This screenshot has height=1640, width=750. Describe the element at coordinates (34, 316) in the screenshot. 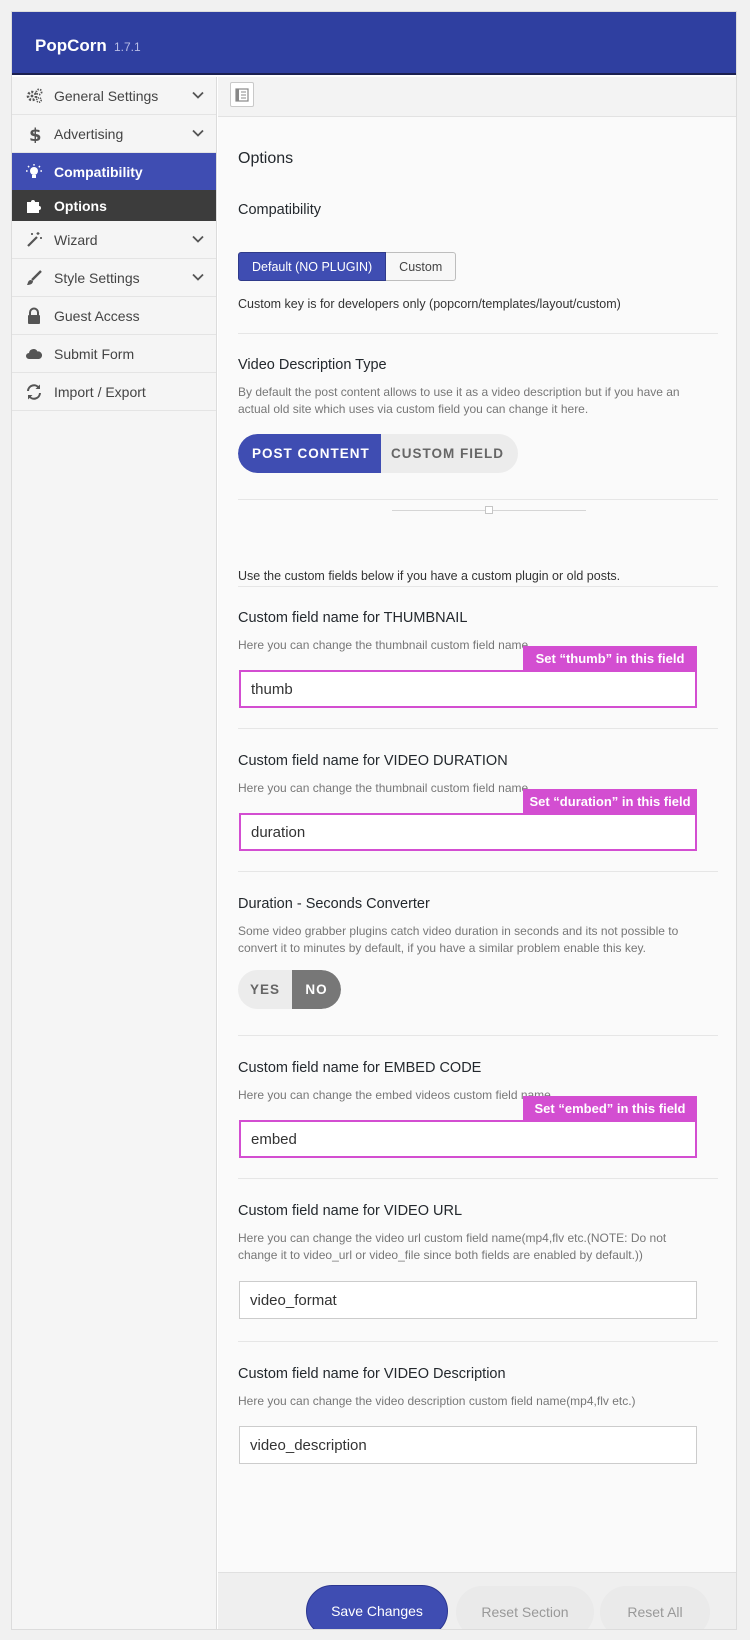

I see `lock-icon` at that location.